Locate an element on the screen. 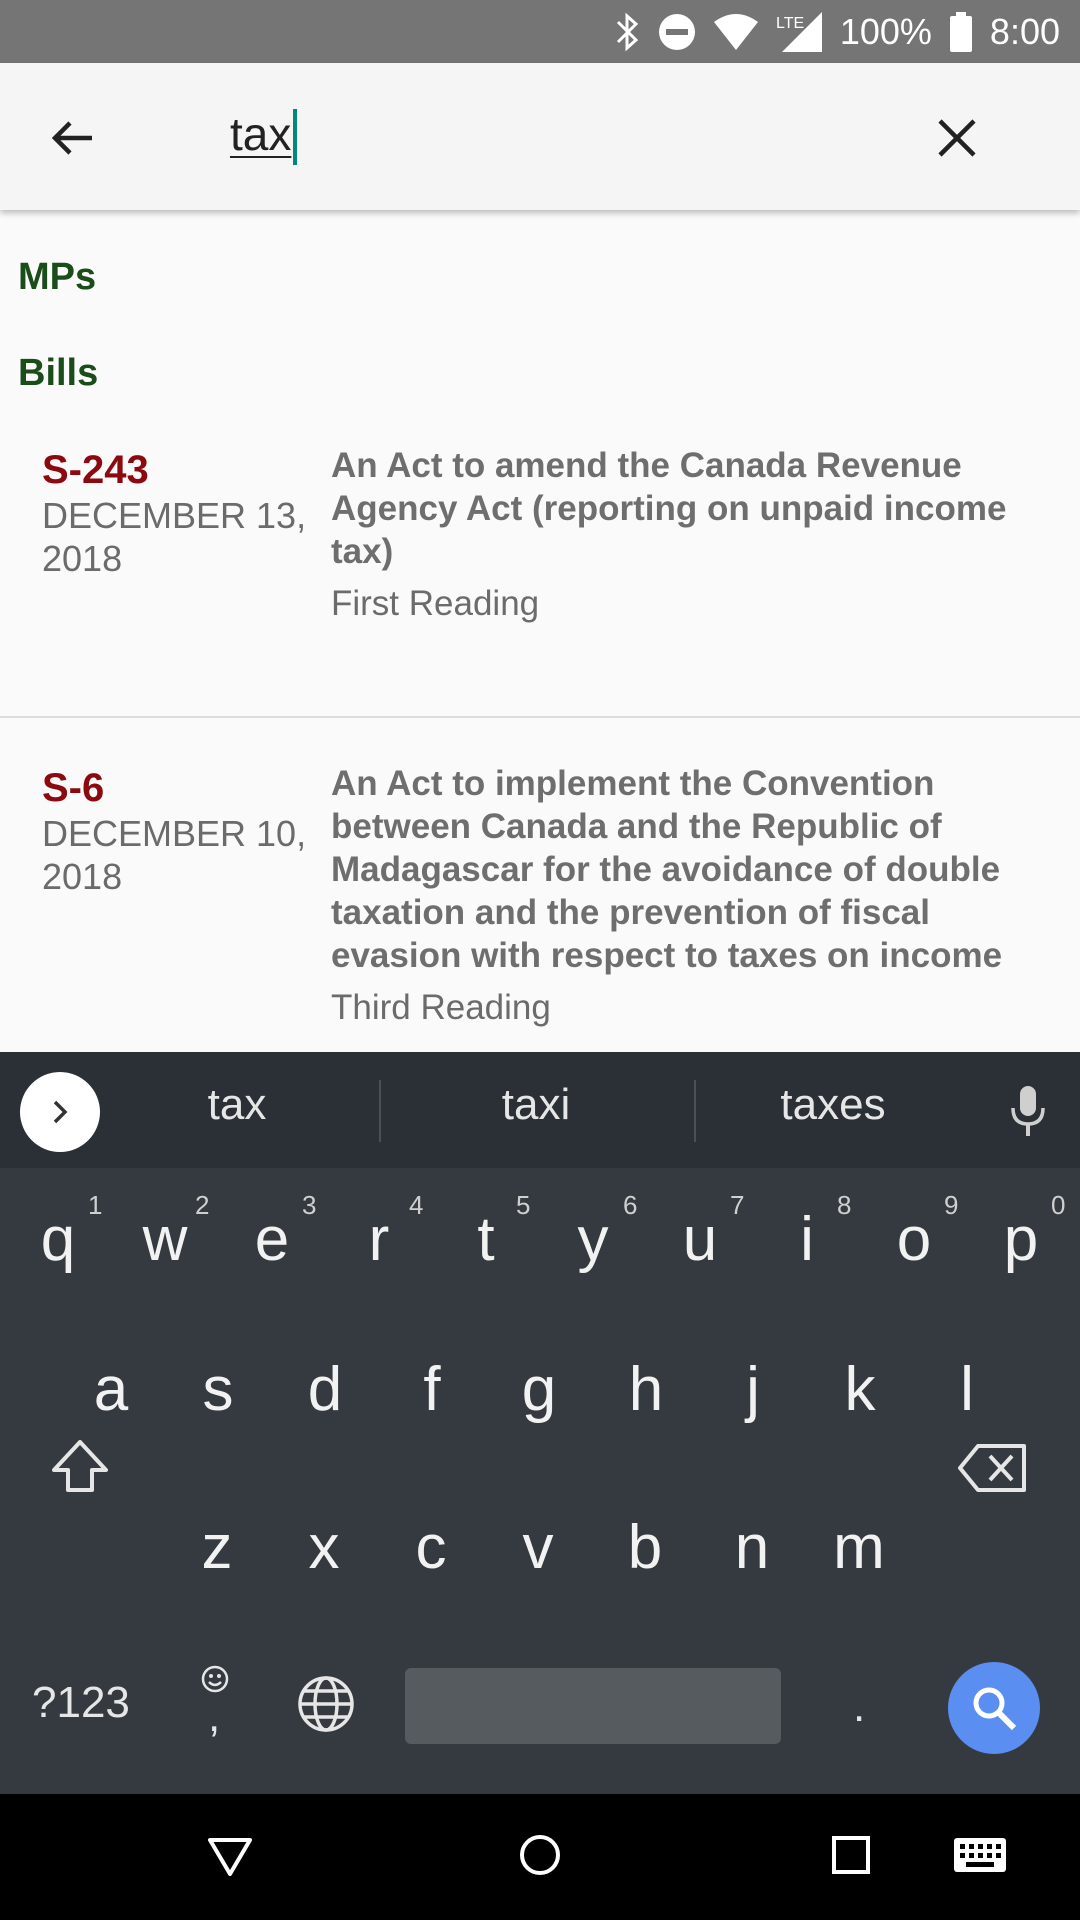 Image resolution: width=1080 pixels, height=1920 pixels. key-hint: 8 is located at coordinates (844, 1205).